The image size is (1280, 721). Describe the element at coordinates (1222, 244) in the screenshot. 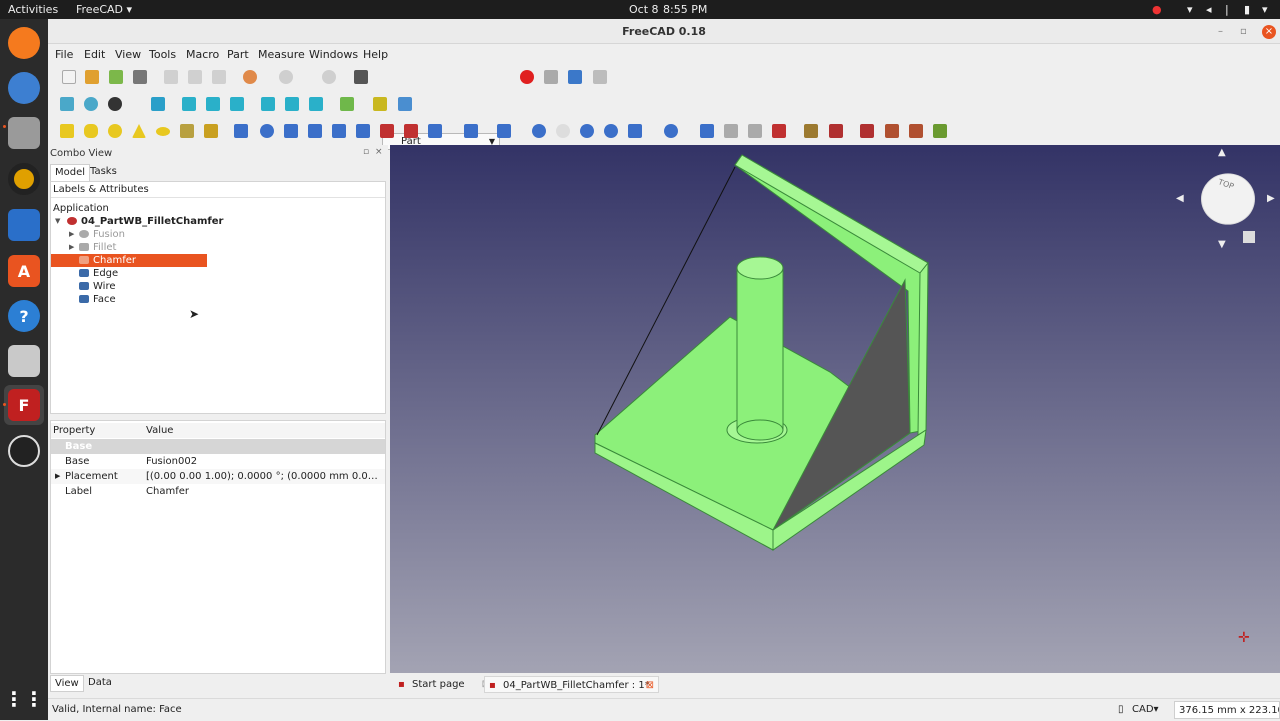

I see `nav-down-arrow-icon: ▼` at that location.